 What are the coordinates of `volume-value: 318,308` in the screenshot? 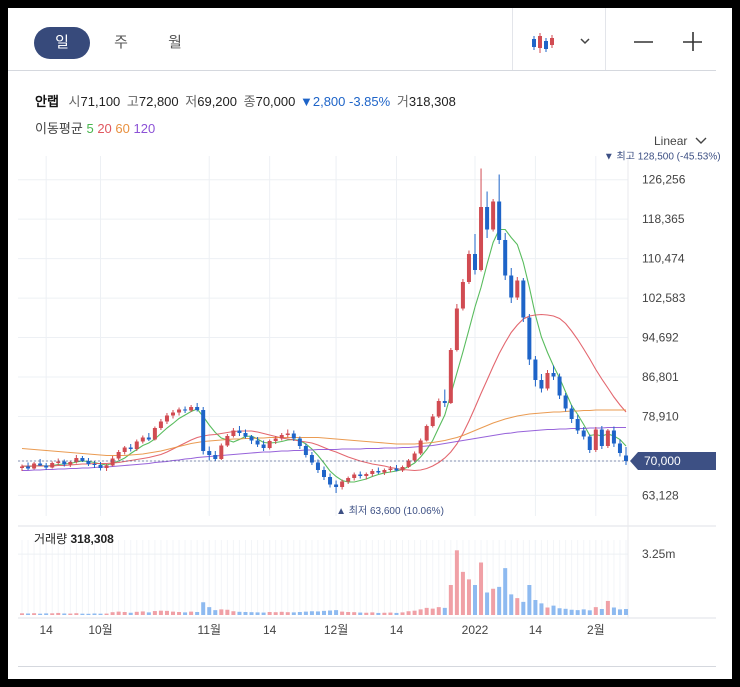 It's located at (92, 539).